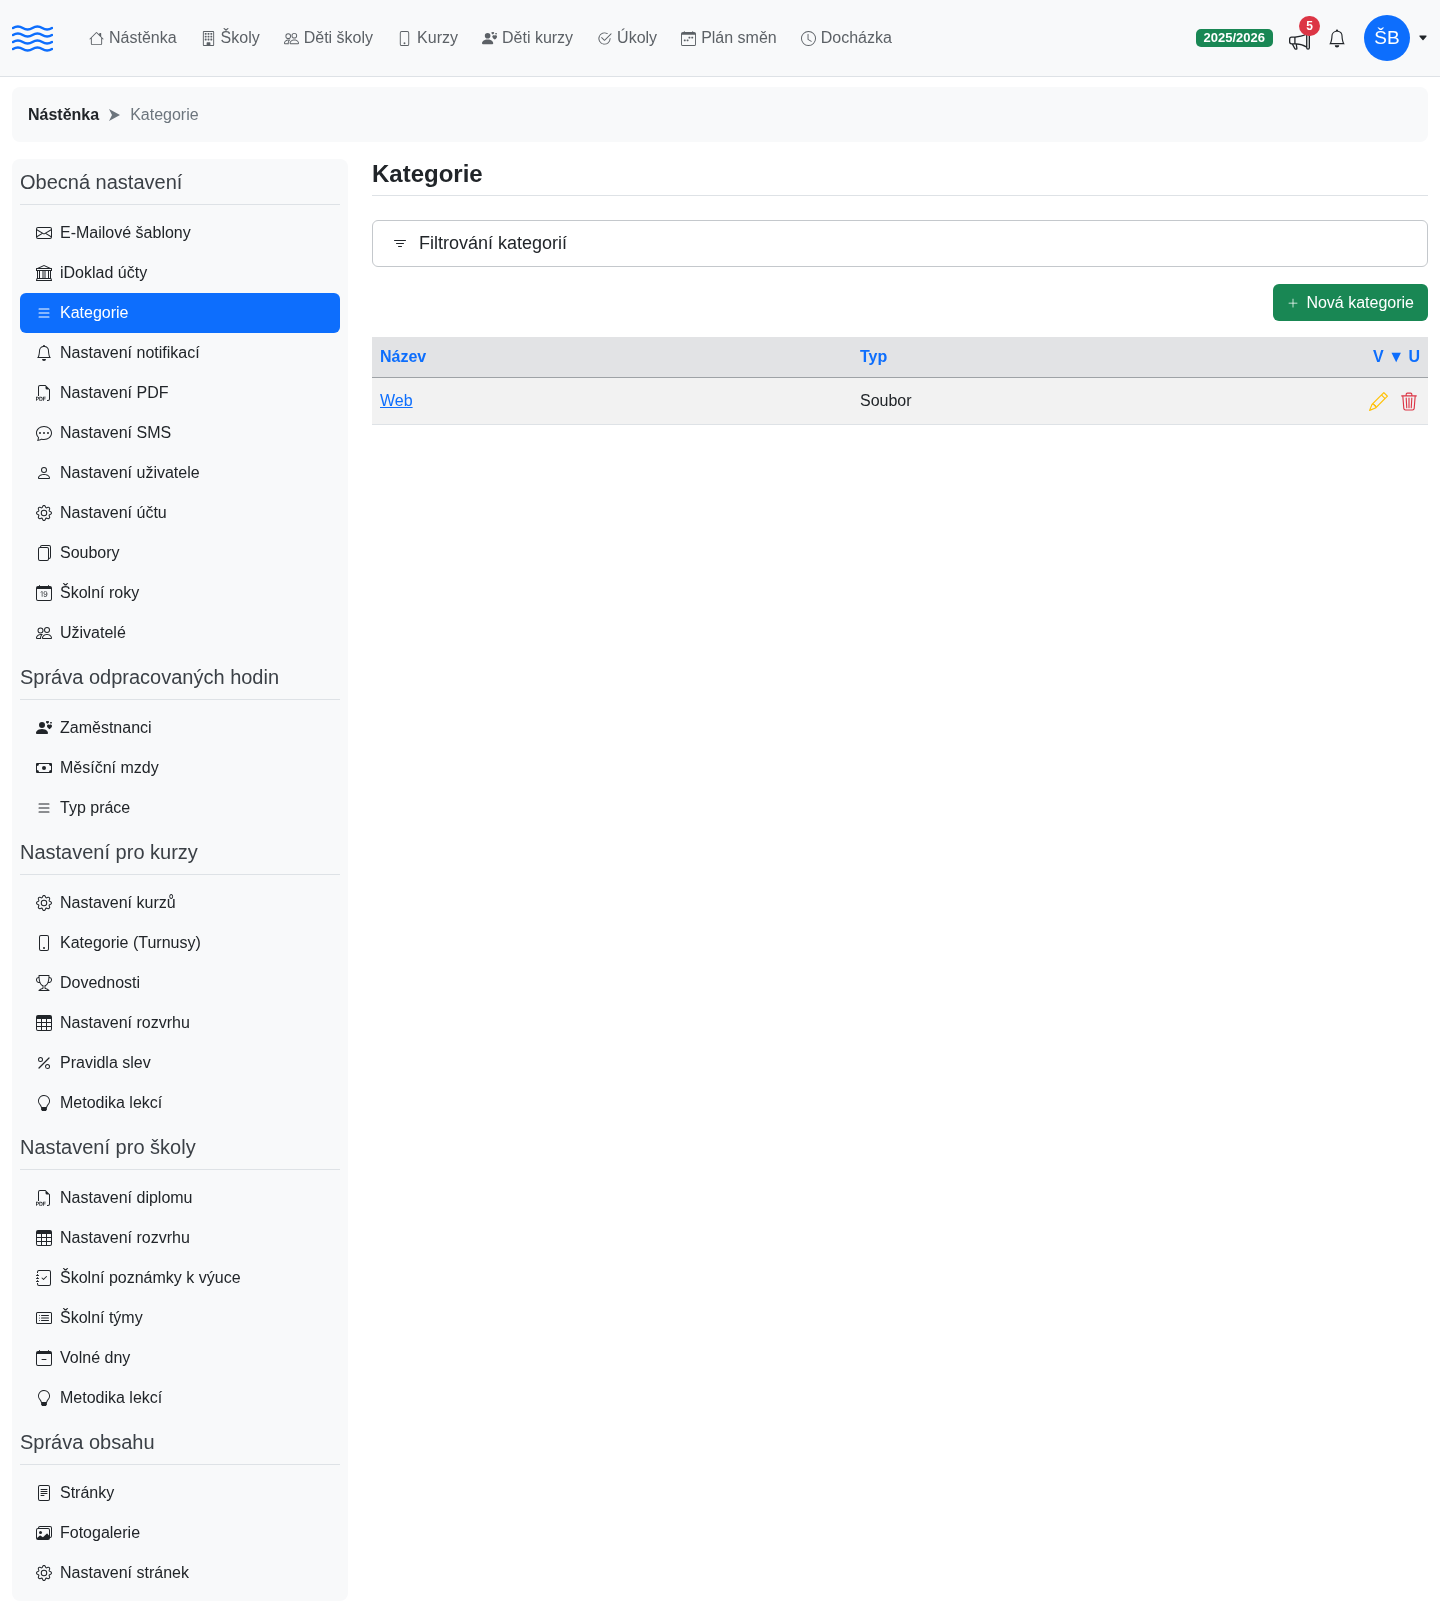  Describe the element at coordinates (180, 553) in the screenshot. I see `sidebar-item: Soubory` at that location.